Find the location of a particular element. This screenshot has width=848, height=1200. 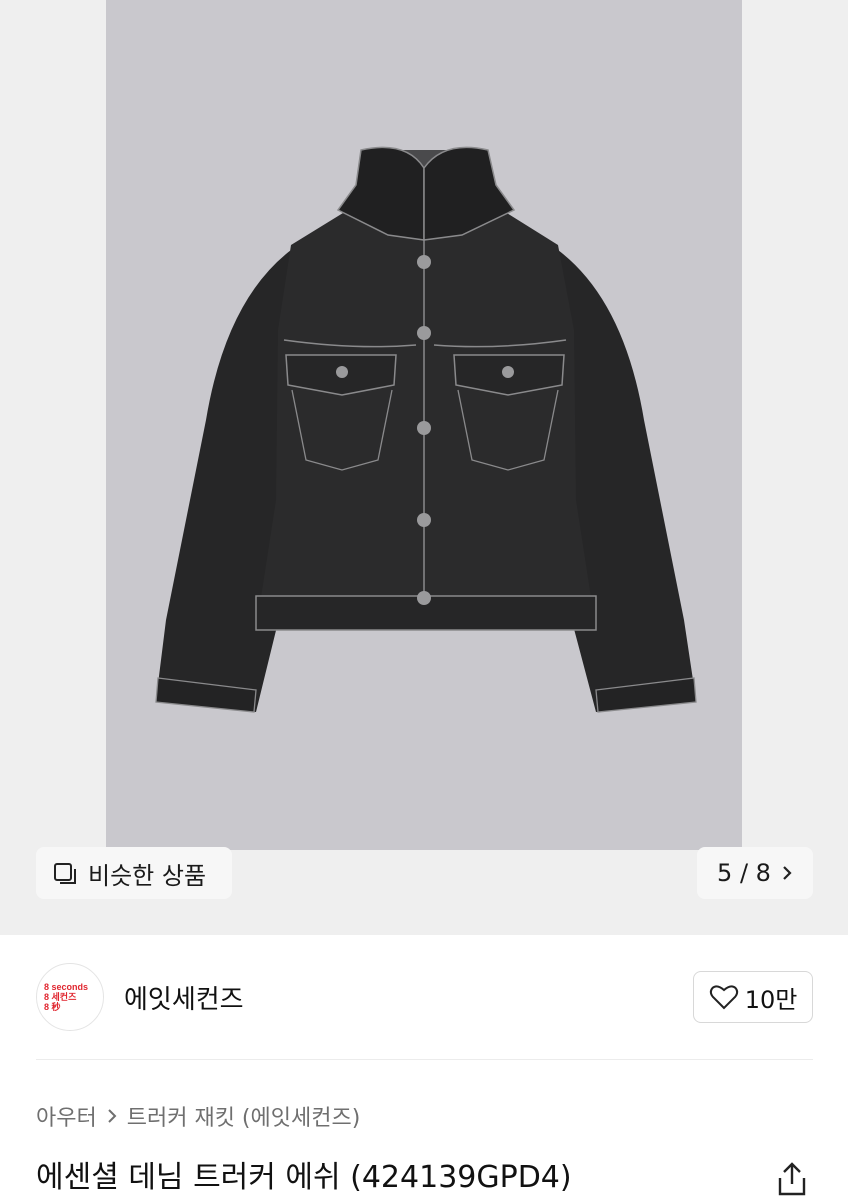

brand-name-link: 에잇세컨즈 is located at coordinates (184, 997).